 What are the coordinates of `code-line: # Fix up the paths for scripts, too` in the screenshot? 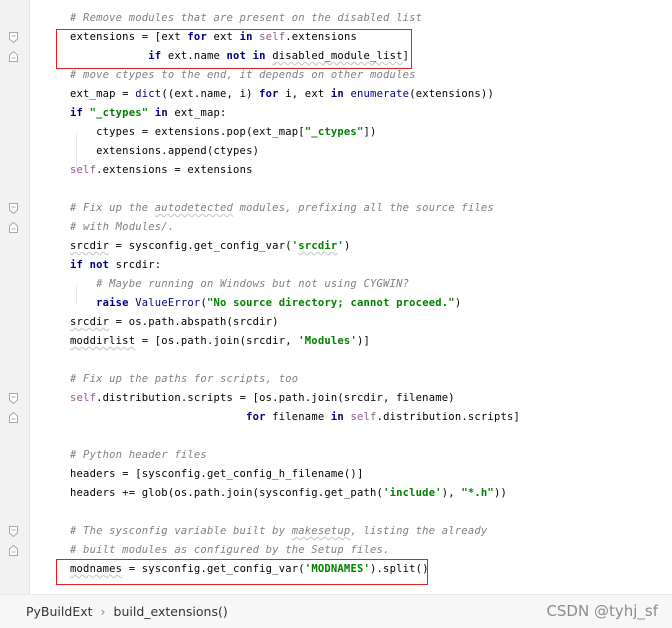 It's located at (336, 379).